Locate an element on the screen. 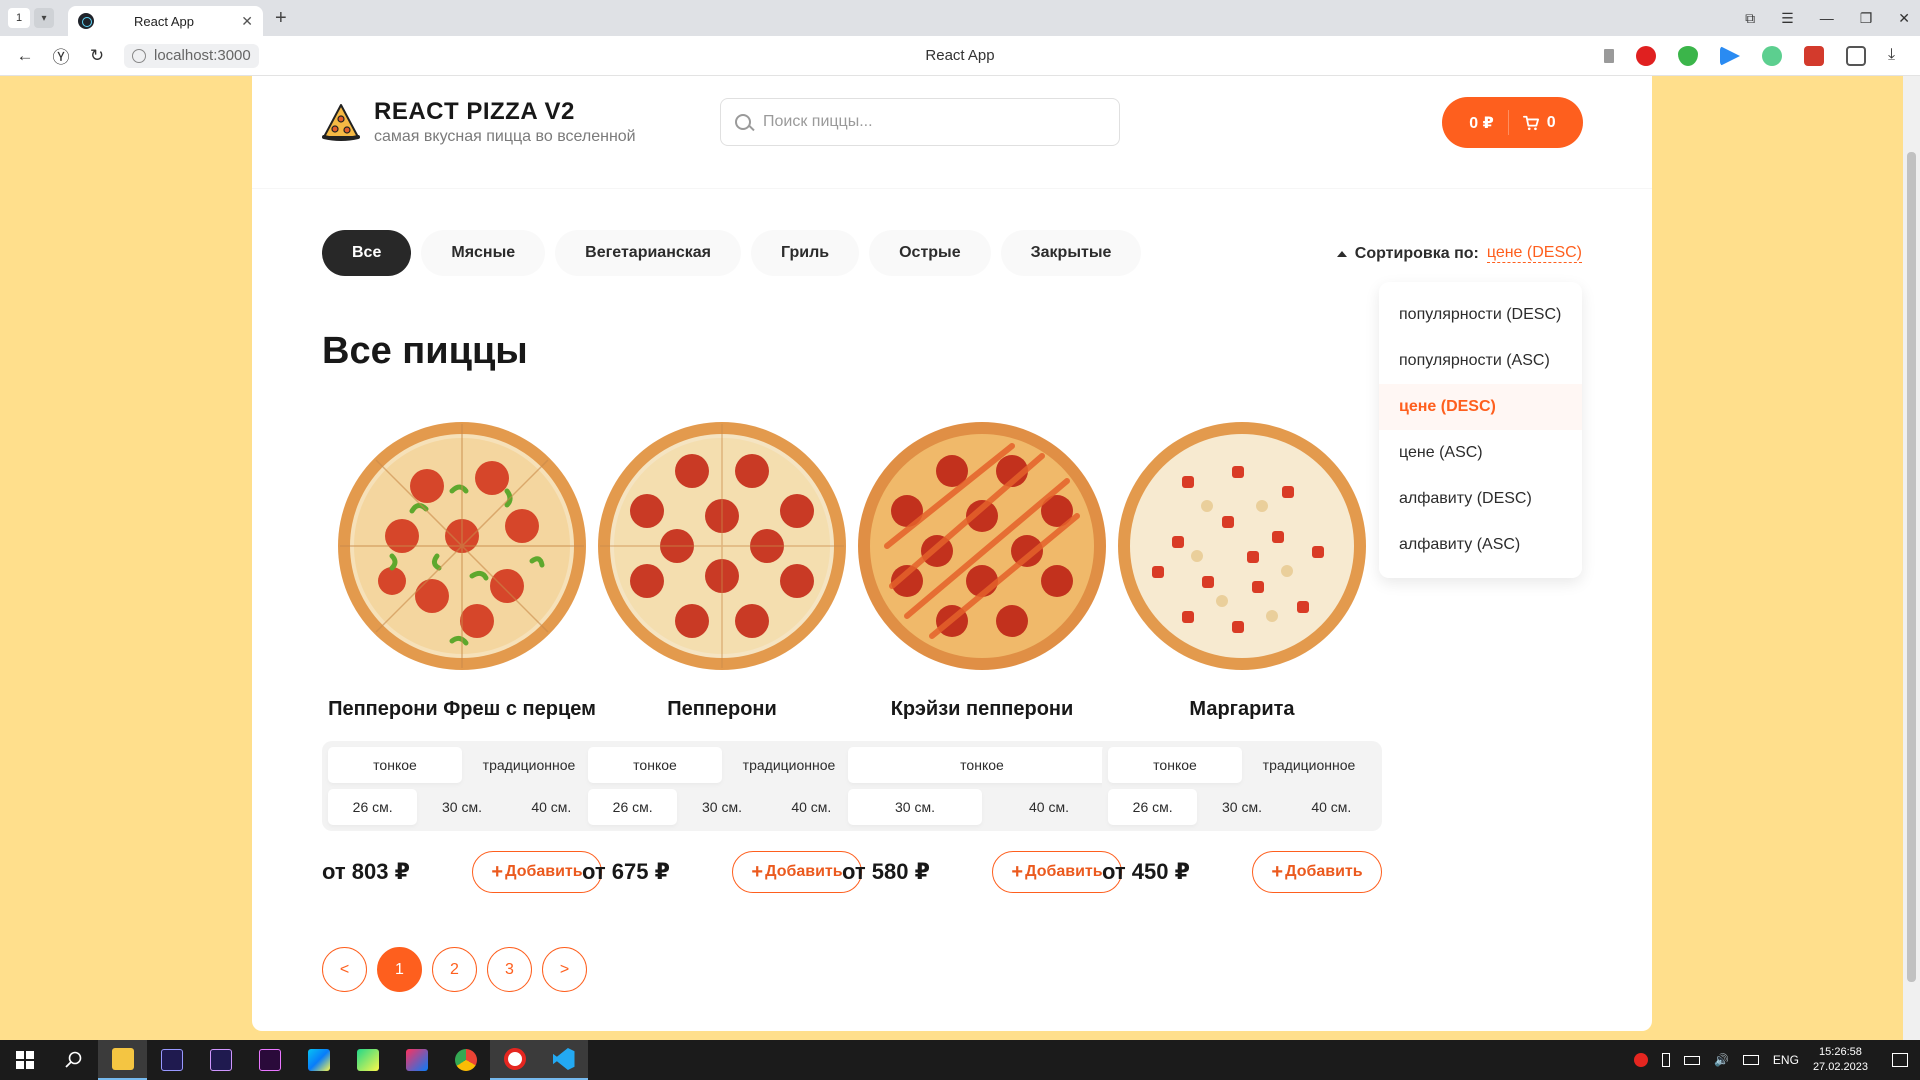  extensions-bar: ⤓ is located at coordinates (1756, 56).